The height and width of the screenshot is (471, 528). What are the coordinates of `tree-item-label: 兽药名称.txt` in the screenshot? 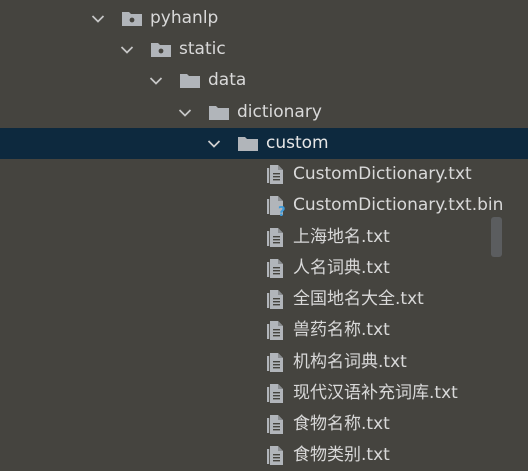 It's located at (341, 330).